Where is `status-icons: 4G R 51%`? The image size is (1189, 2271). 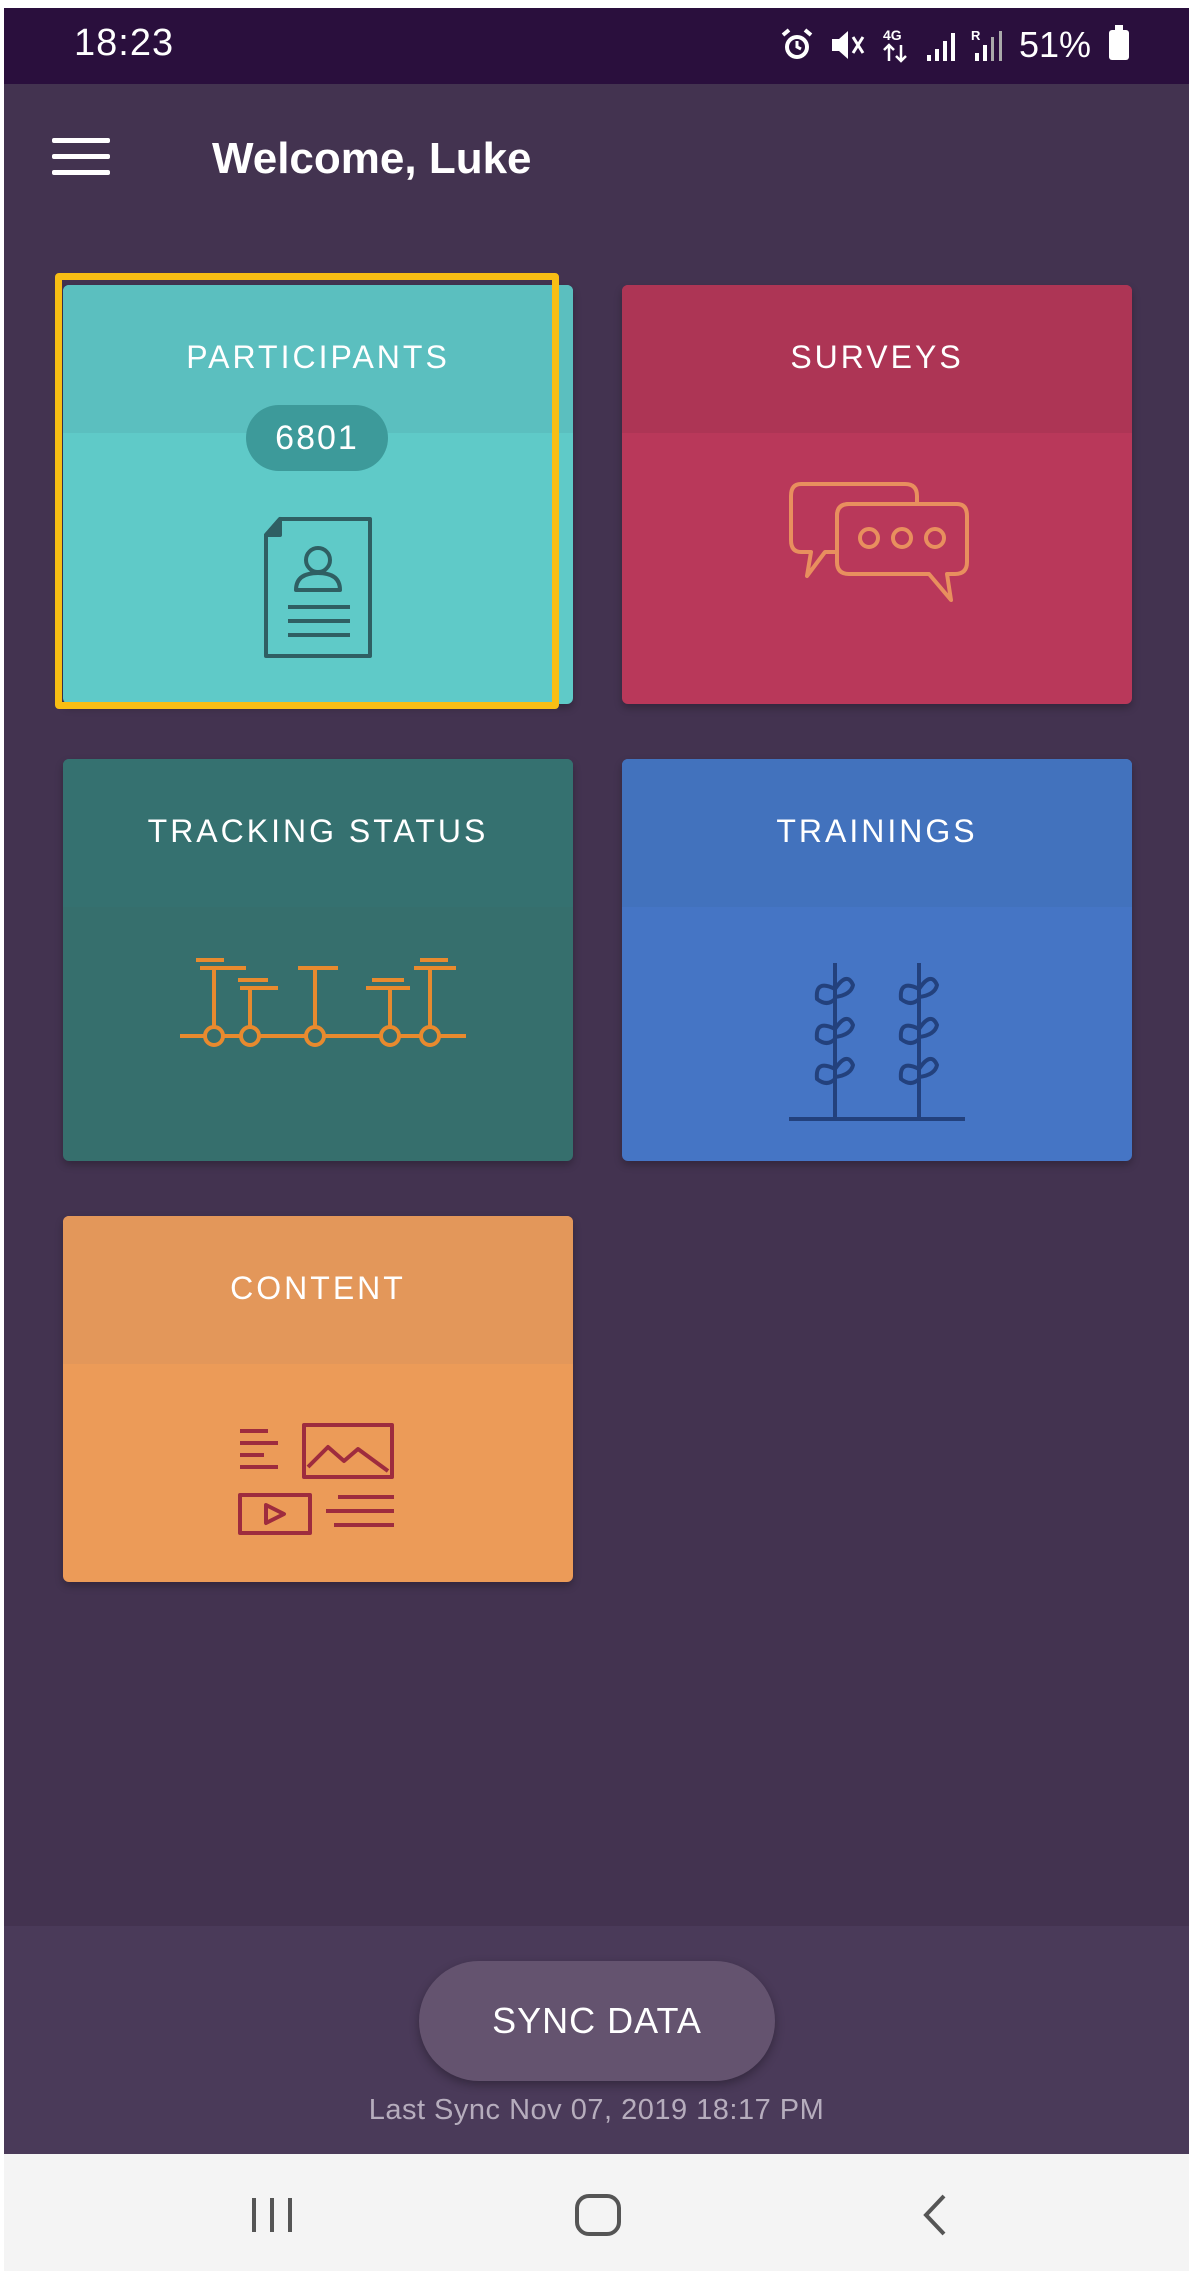 status-icons: 4G R 51% is located at coordinates (954, 45).